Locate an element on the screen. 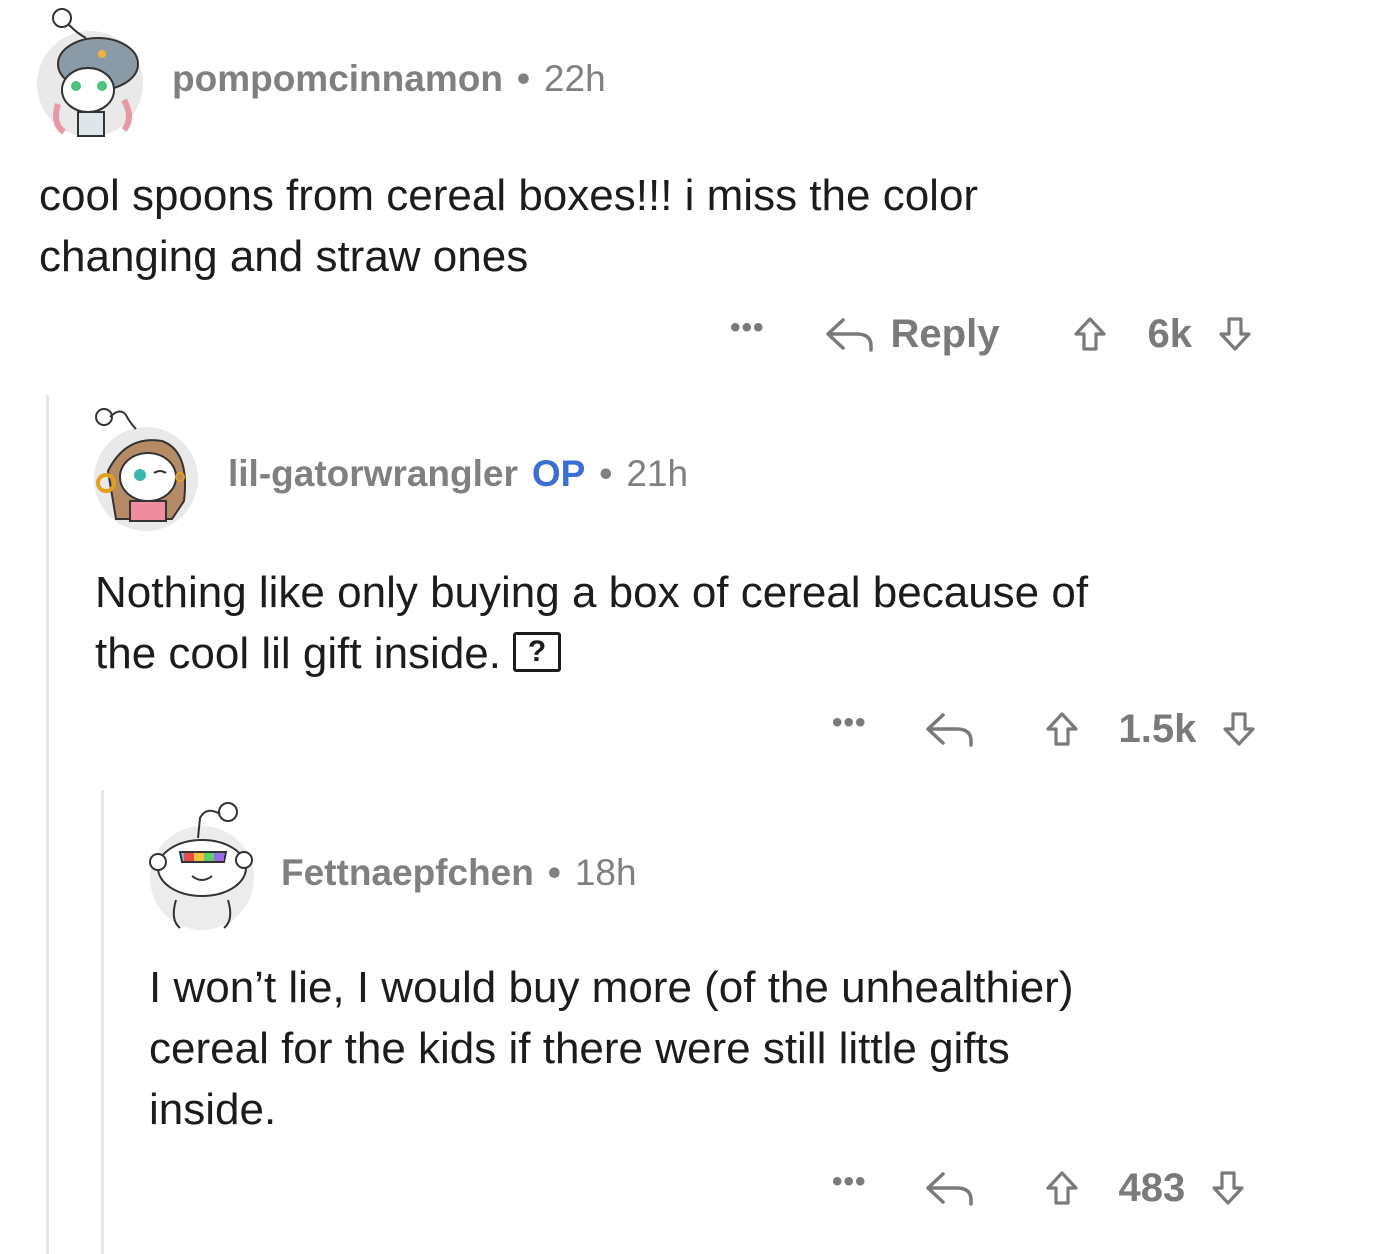  comment-header: Fettnaepfchen • 18h is located at coordinates (459, 873).